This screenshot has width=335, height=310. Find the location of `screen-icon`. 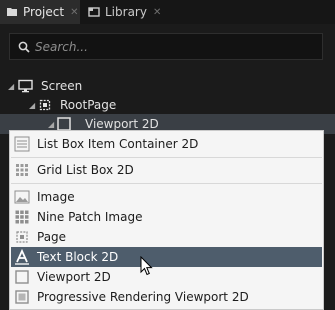

screen-icon is located at coordinates (25, 86).